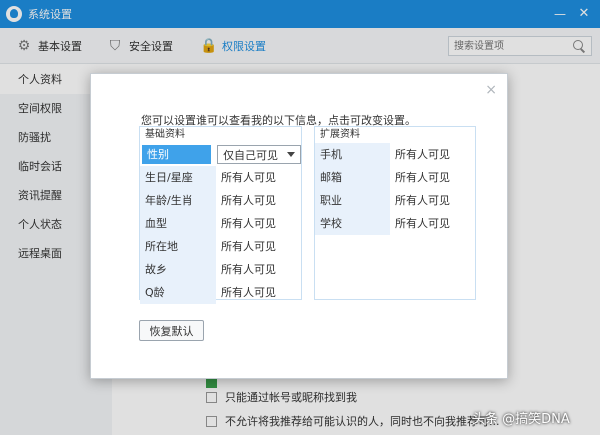 The width and height of the screenshot is (600, 435). I want to click on info-row: 邮箱 所有人可见, so click(395, 177).